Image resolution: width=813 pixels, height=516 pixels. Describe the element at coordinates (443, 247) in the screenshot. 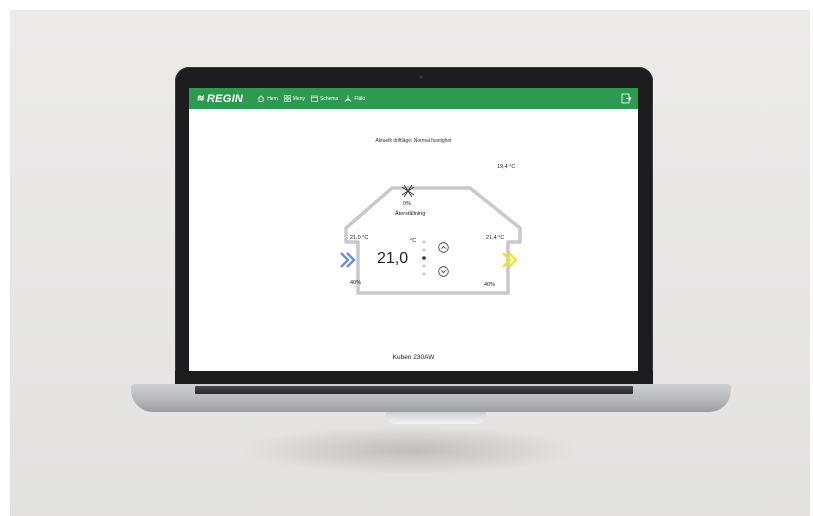

I see `setpoint-up-button` at that location.